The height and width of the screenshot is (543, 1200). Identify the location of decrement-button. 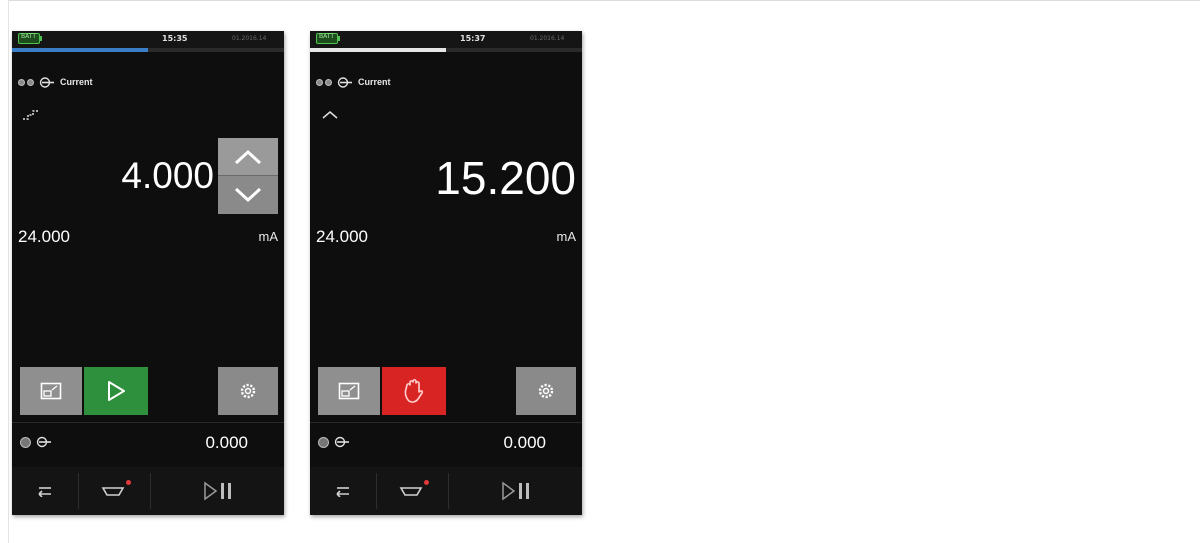
(248, 194).